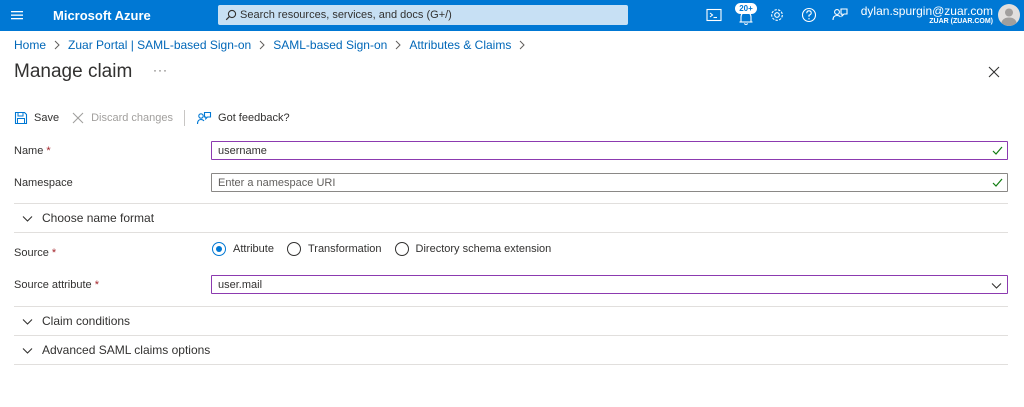  I want to click on source-attribute-label: Source attribute *, so click(56, 285).